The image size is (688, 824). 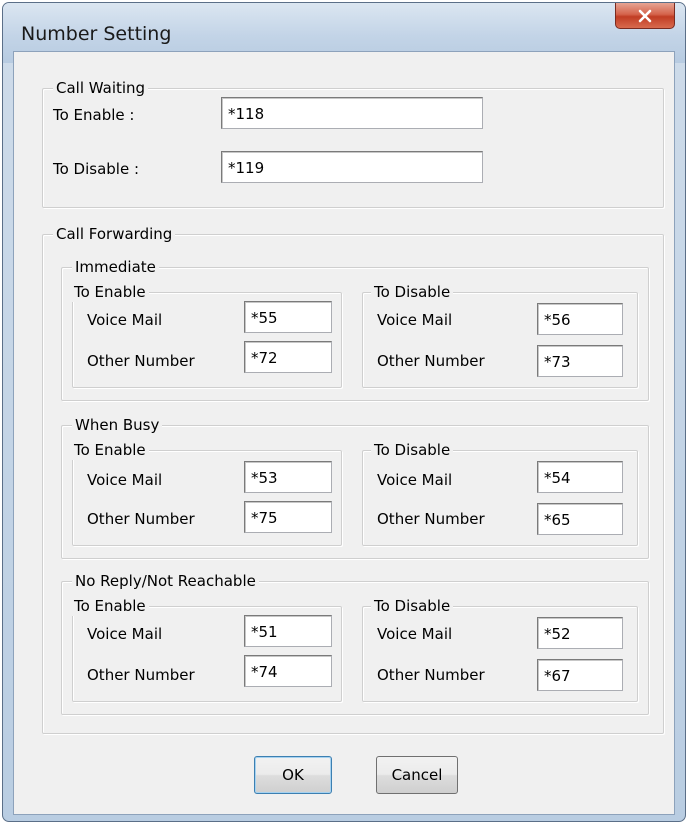 I want to click on busy-disable-voice-mail-label: Voice Mail, so click(x=415, y=480).